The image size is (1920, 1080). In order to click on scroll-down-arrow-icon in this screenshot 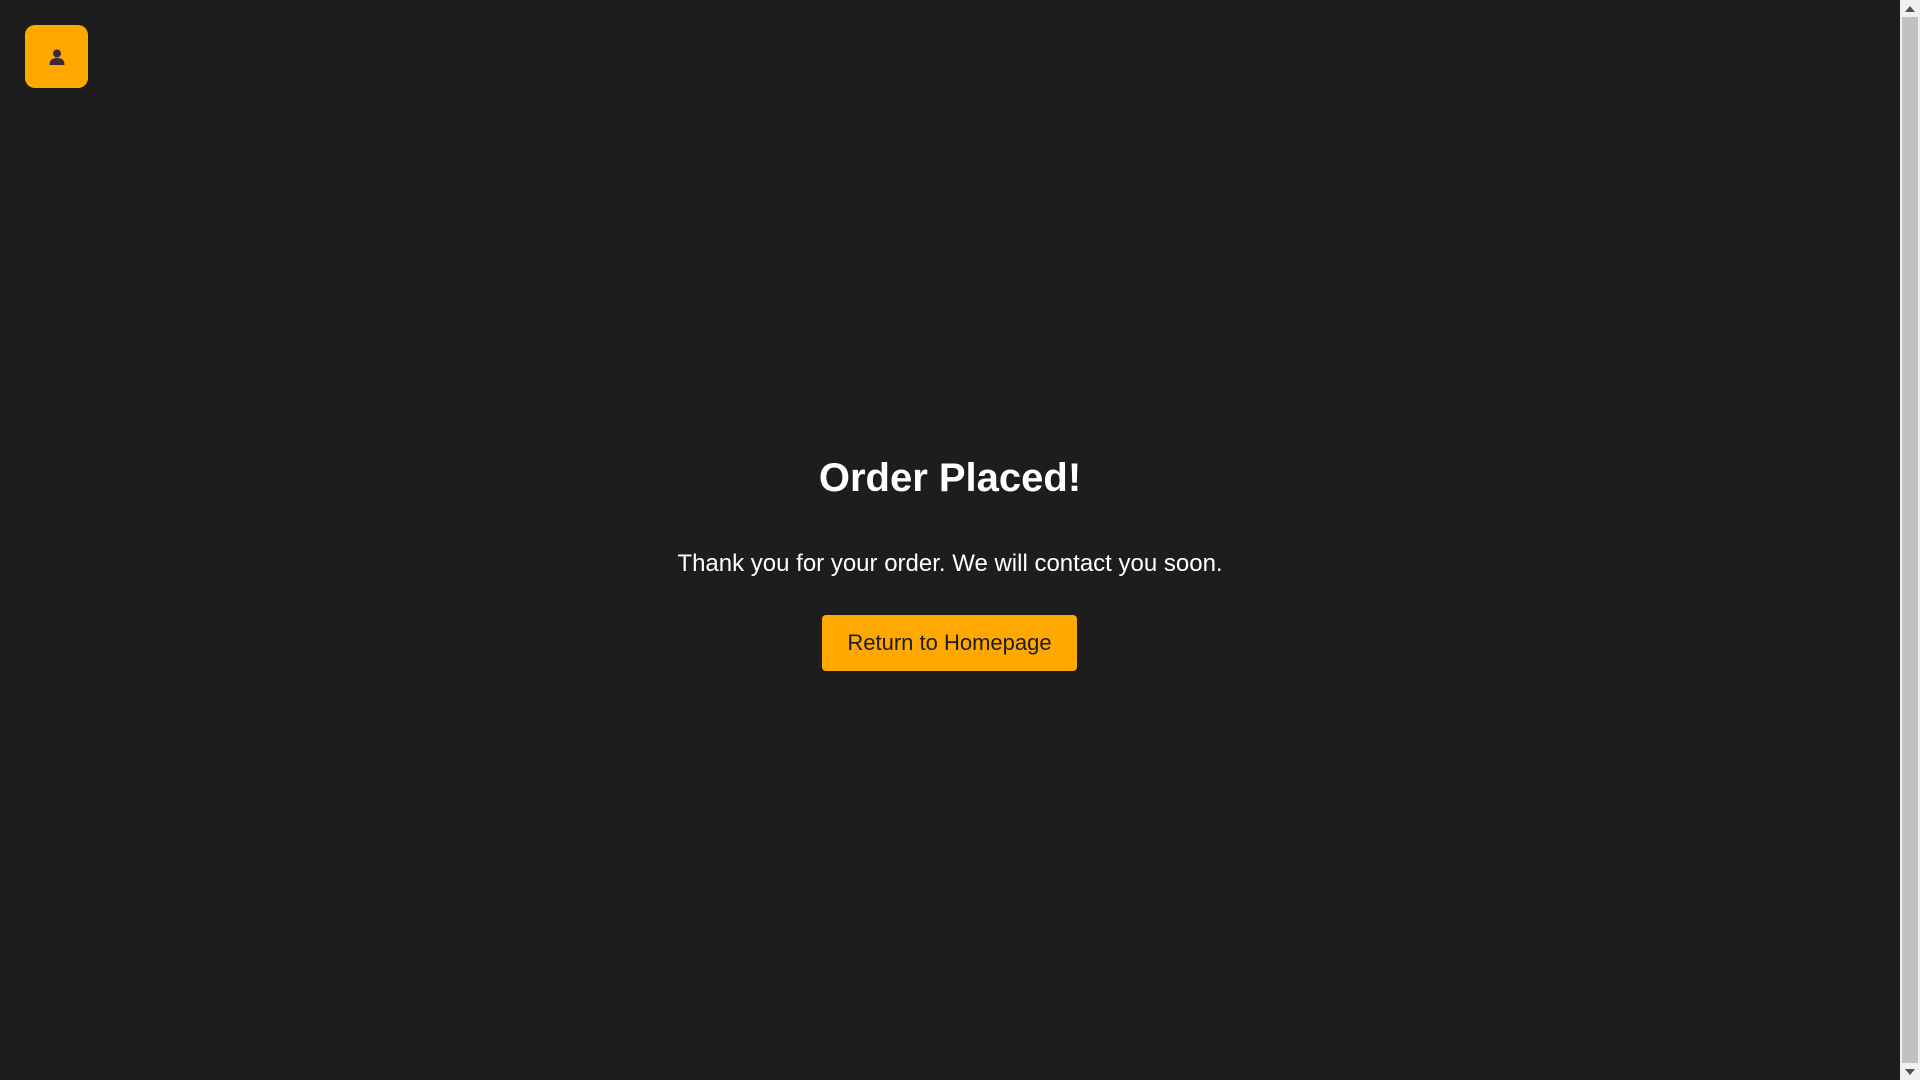, I will do `click(1910, 1071)`.